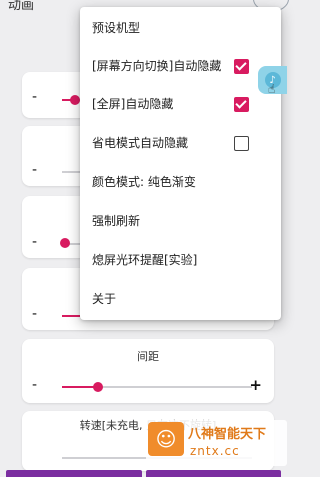 The width and height of the screenshot is (320, 477). Describe the element at coordinates (116, 28) in the screenshot. I see `menu-item-label: 预设机型` at that location.